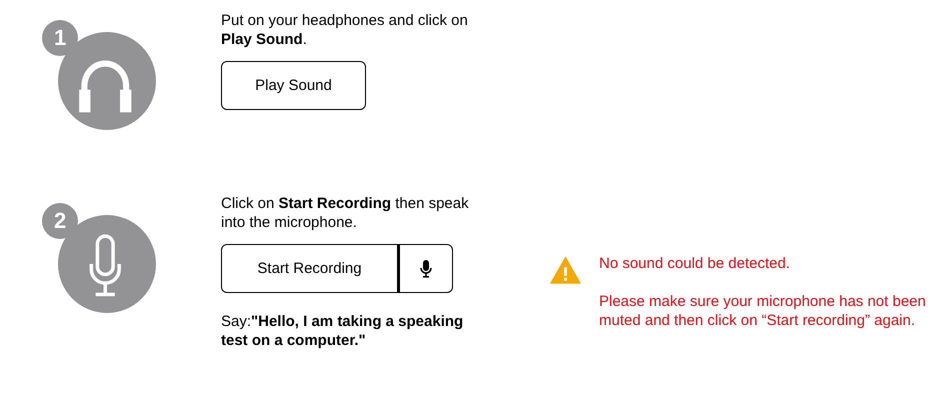  Describe the element at coordinates (565, 270) in the screenshot. I see `warning-icon` at that location.